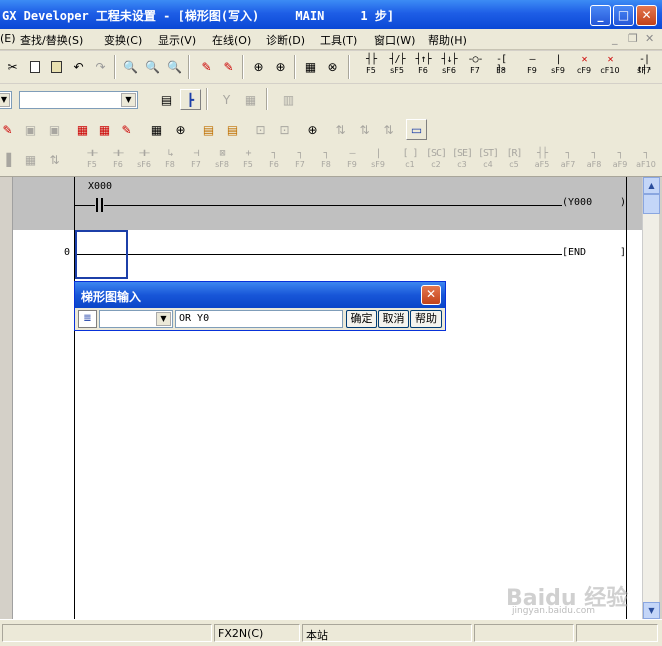 This screenshot has width=662, height=646. Describe the element at coordinates (56, 66) in the screenshot. I see `paste-icon` at that location.